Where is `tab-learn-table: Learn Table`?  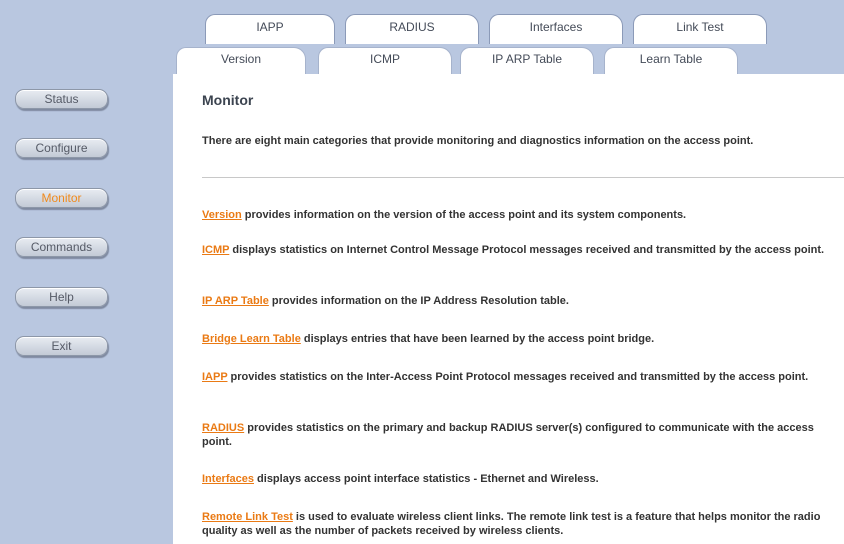
tab-learn-table: Learn Table is located at coordinates (671, 60).